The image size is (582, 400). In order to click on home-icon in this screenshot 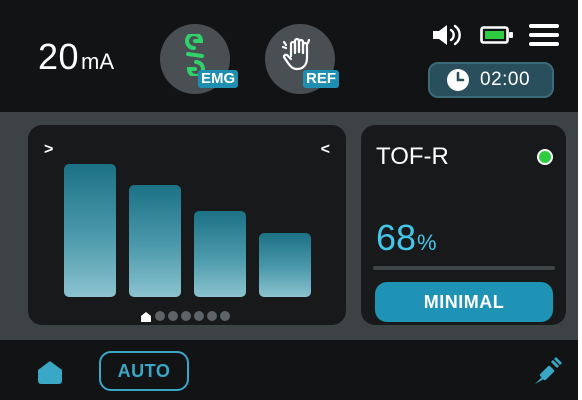, I will do `click(50, 374)`.